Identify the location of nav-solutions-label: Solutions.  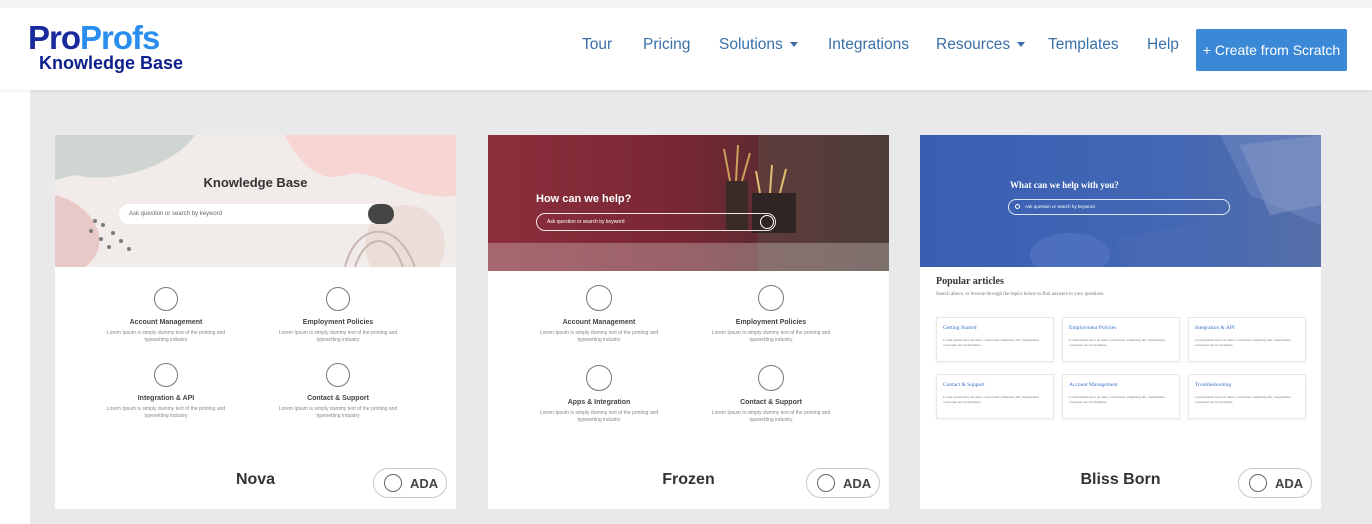
(751, 44).